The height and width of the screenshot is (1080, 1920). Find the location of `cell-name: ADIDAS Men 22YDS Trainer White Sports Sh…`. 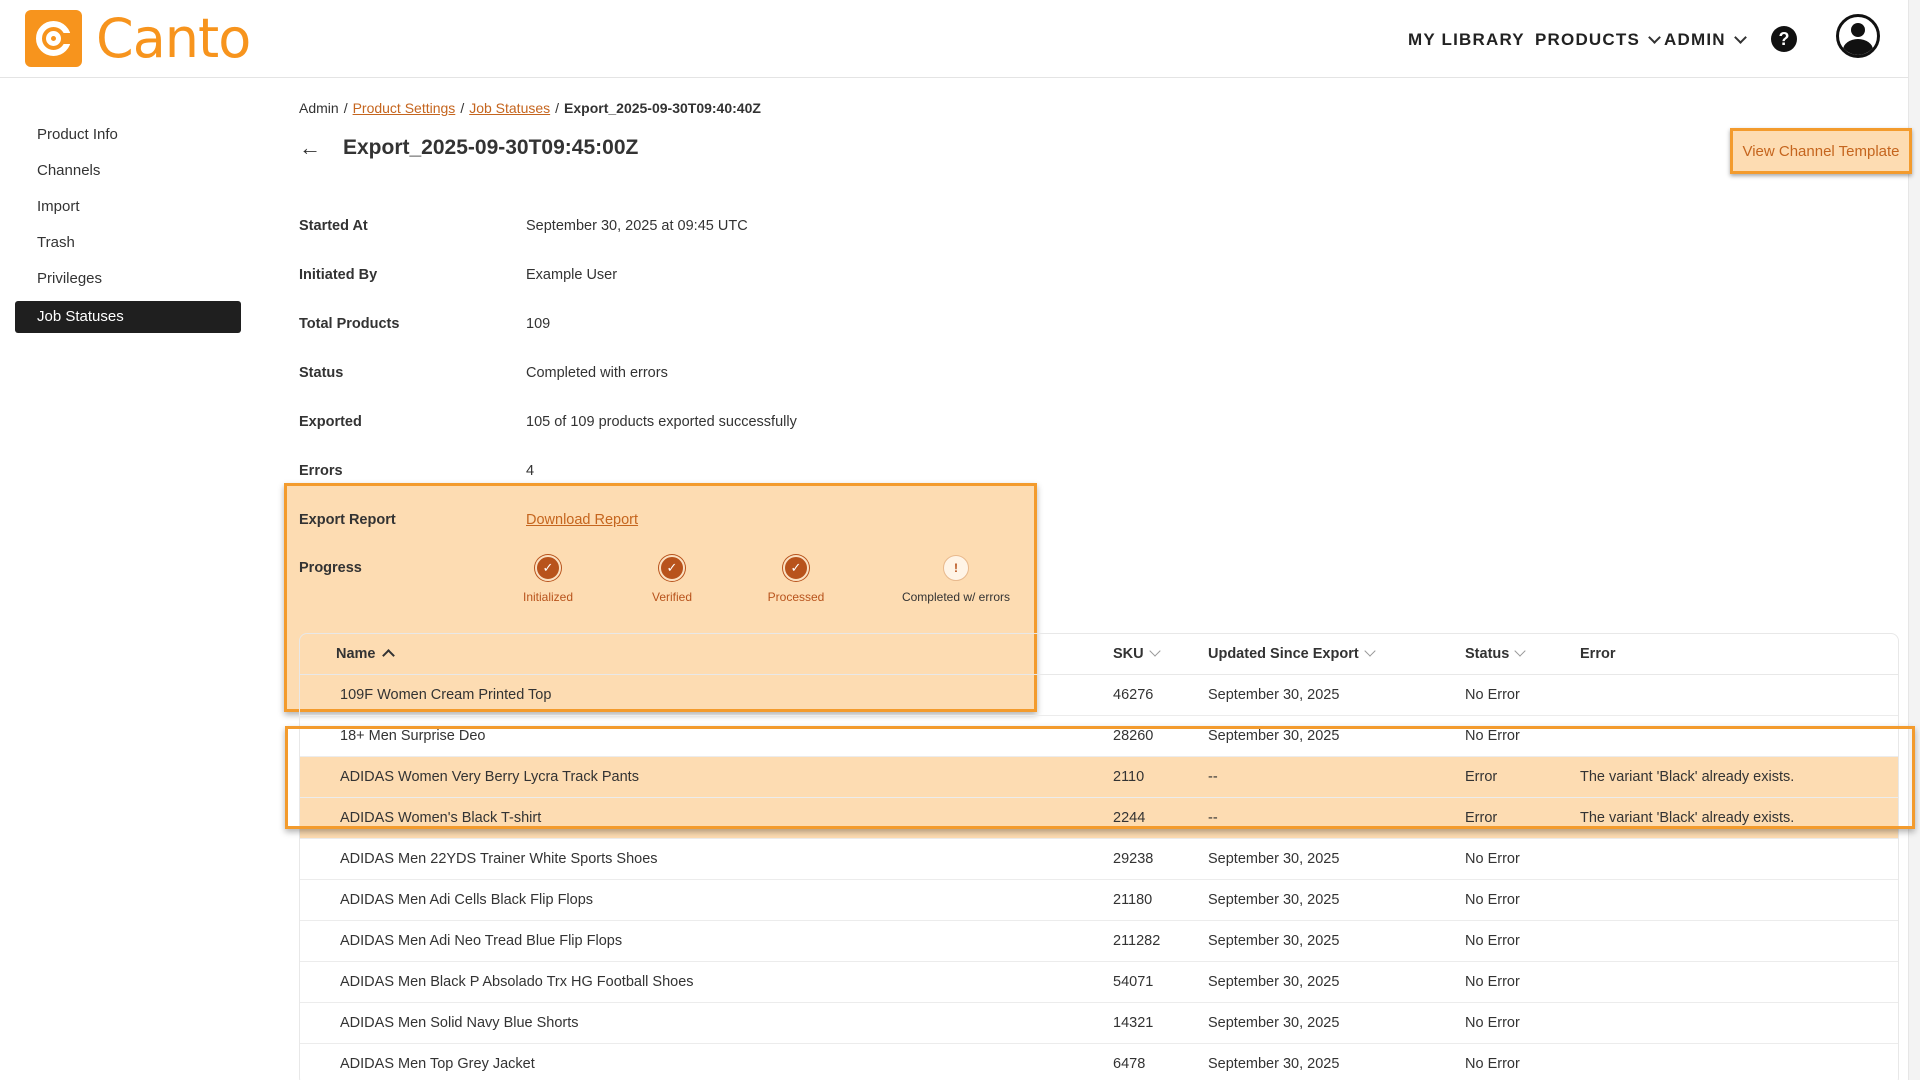

cell-name: ADIDAS Men 22YDS Trainer White Sports Sh… is located at coordinates (499, 859).